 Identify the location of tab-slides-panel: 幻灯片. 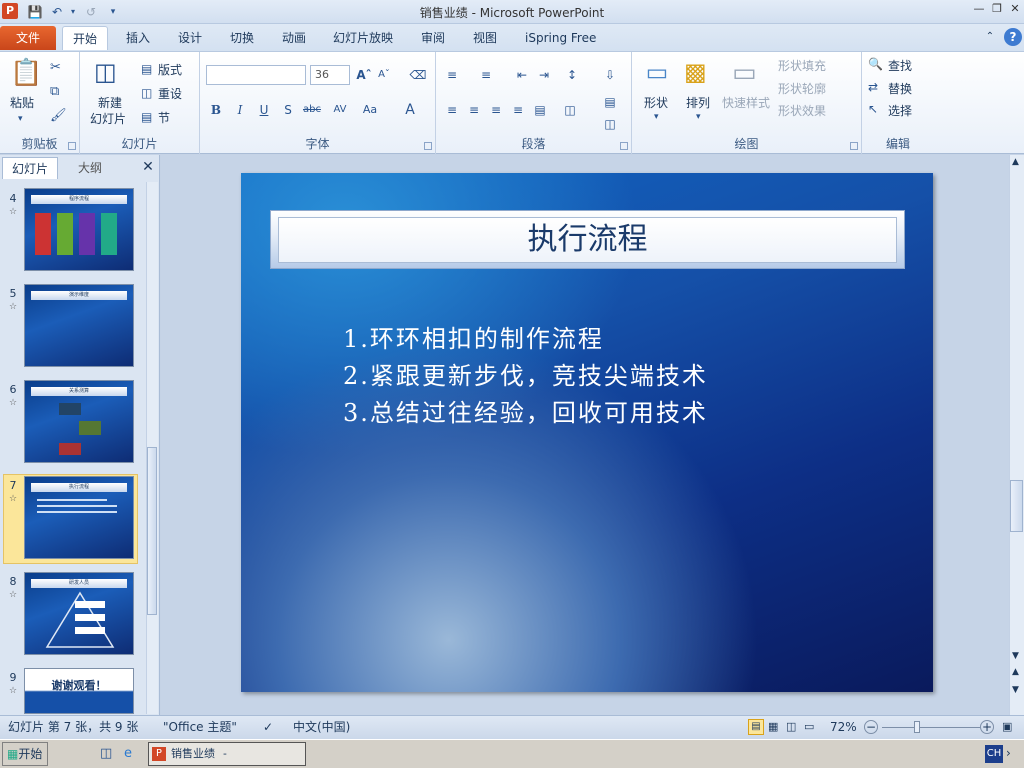
(30, 168).